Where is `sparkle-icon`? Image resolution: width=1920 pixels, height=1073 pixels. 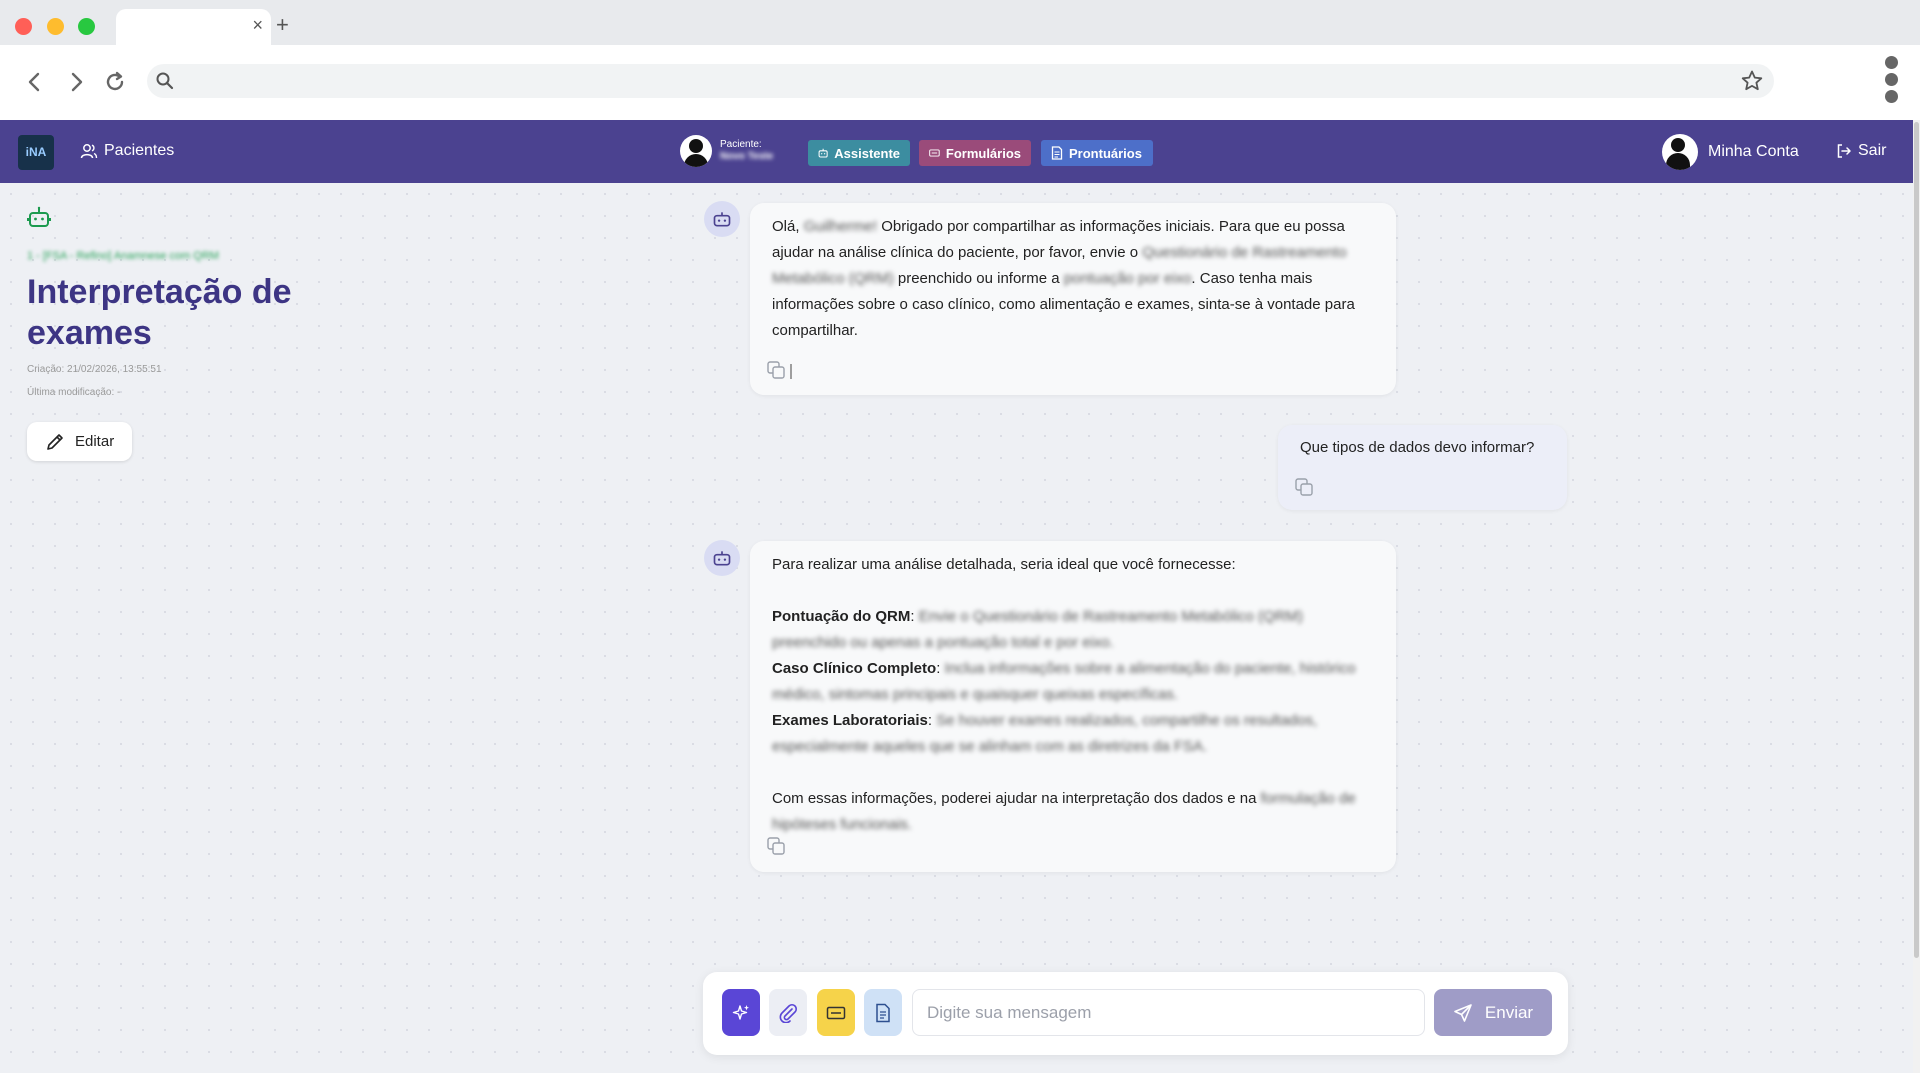 sparkle-icon is located at coordinates (740, 1012).